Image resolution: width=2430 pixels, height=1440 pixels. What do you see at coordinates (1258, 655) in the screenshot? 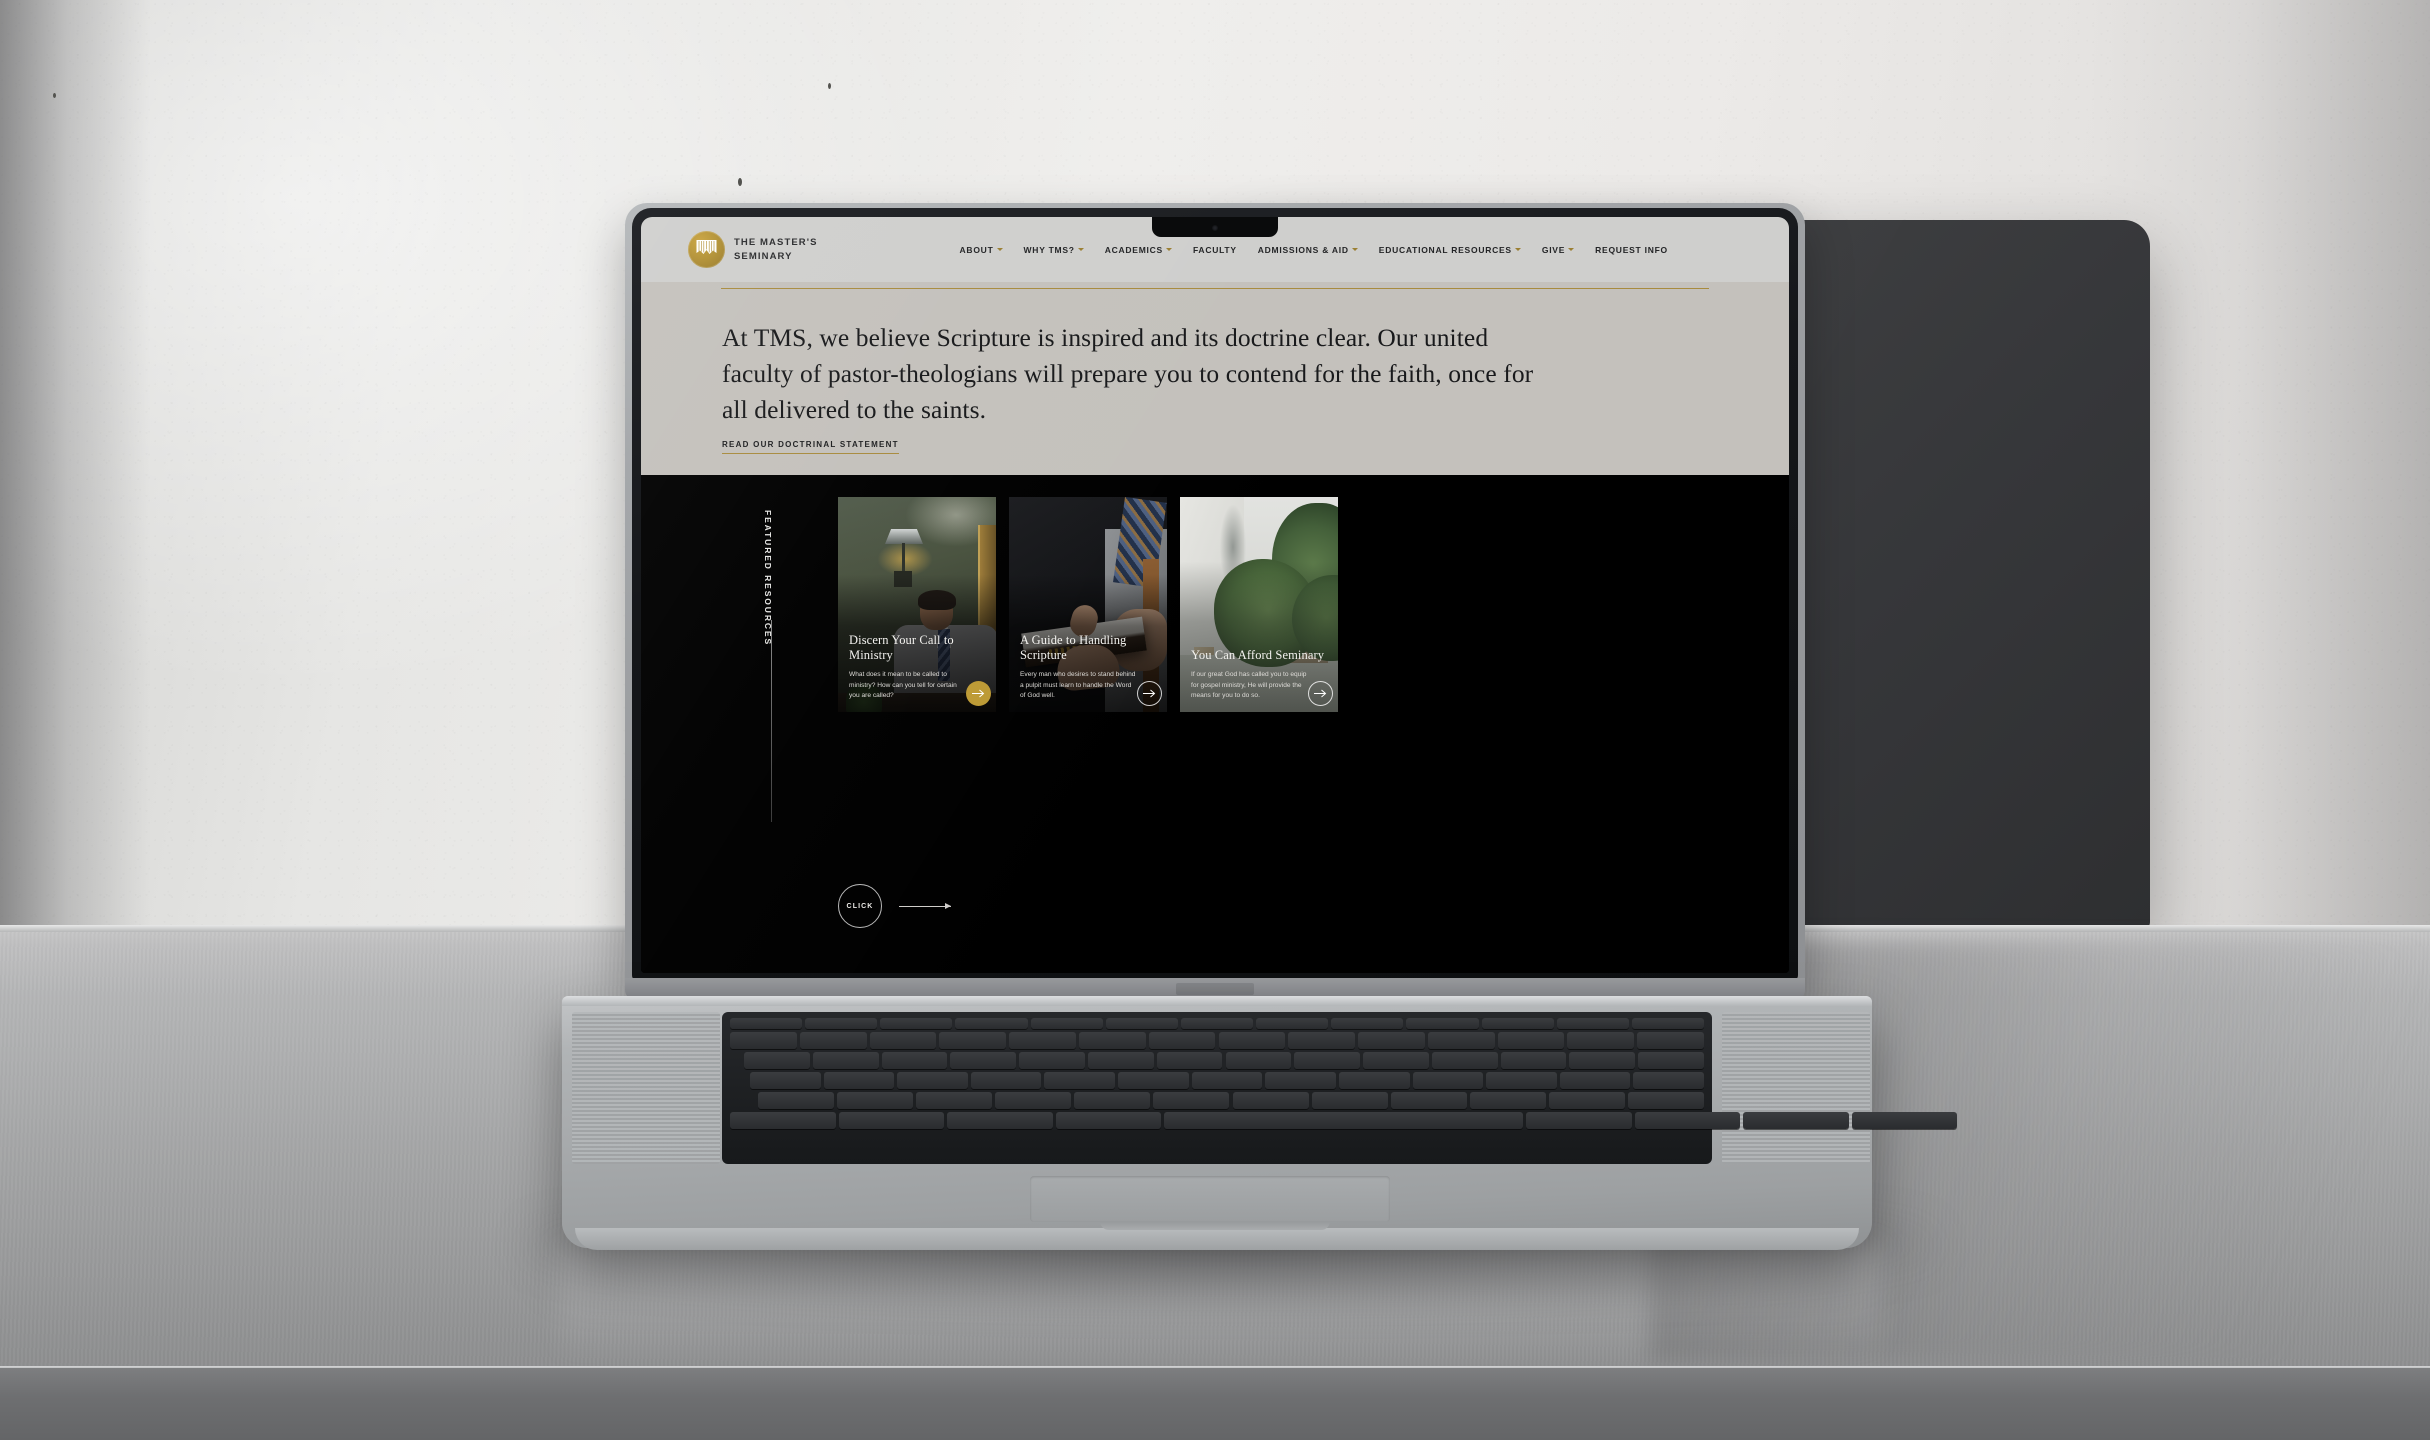
I see `card-title: You Can Afford Seminary` at bounding box center [1258, 655].